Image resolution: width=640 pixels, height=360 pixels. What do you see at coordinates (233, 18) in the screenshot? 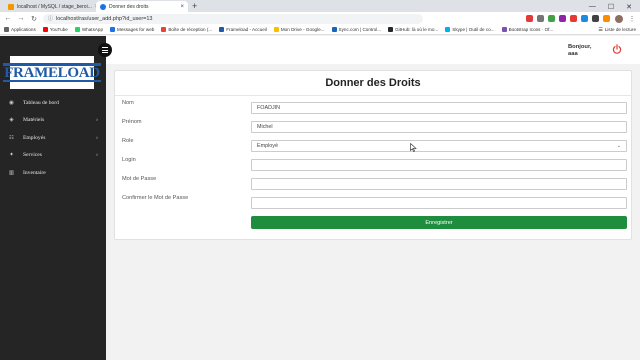
I see `address-bar: ⓘ localhost/ras/user_add.php?id_user=13` at bounding box center [233, 18].